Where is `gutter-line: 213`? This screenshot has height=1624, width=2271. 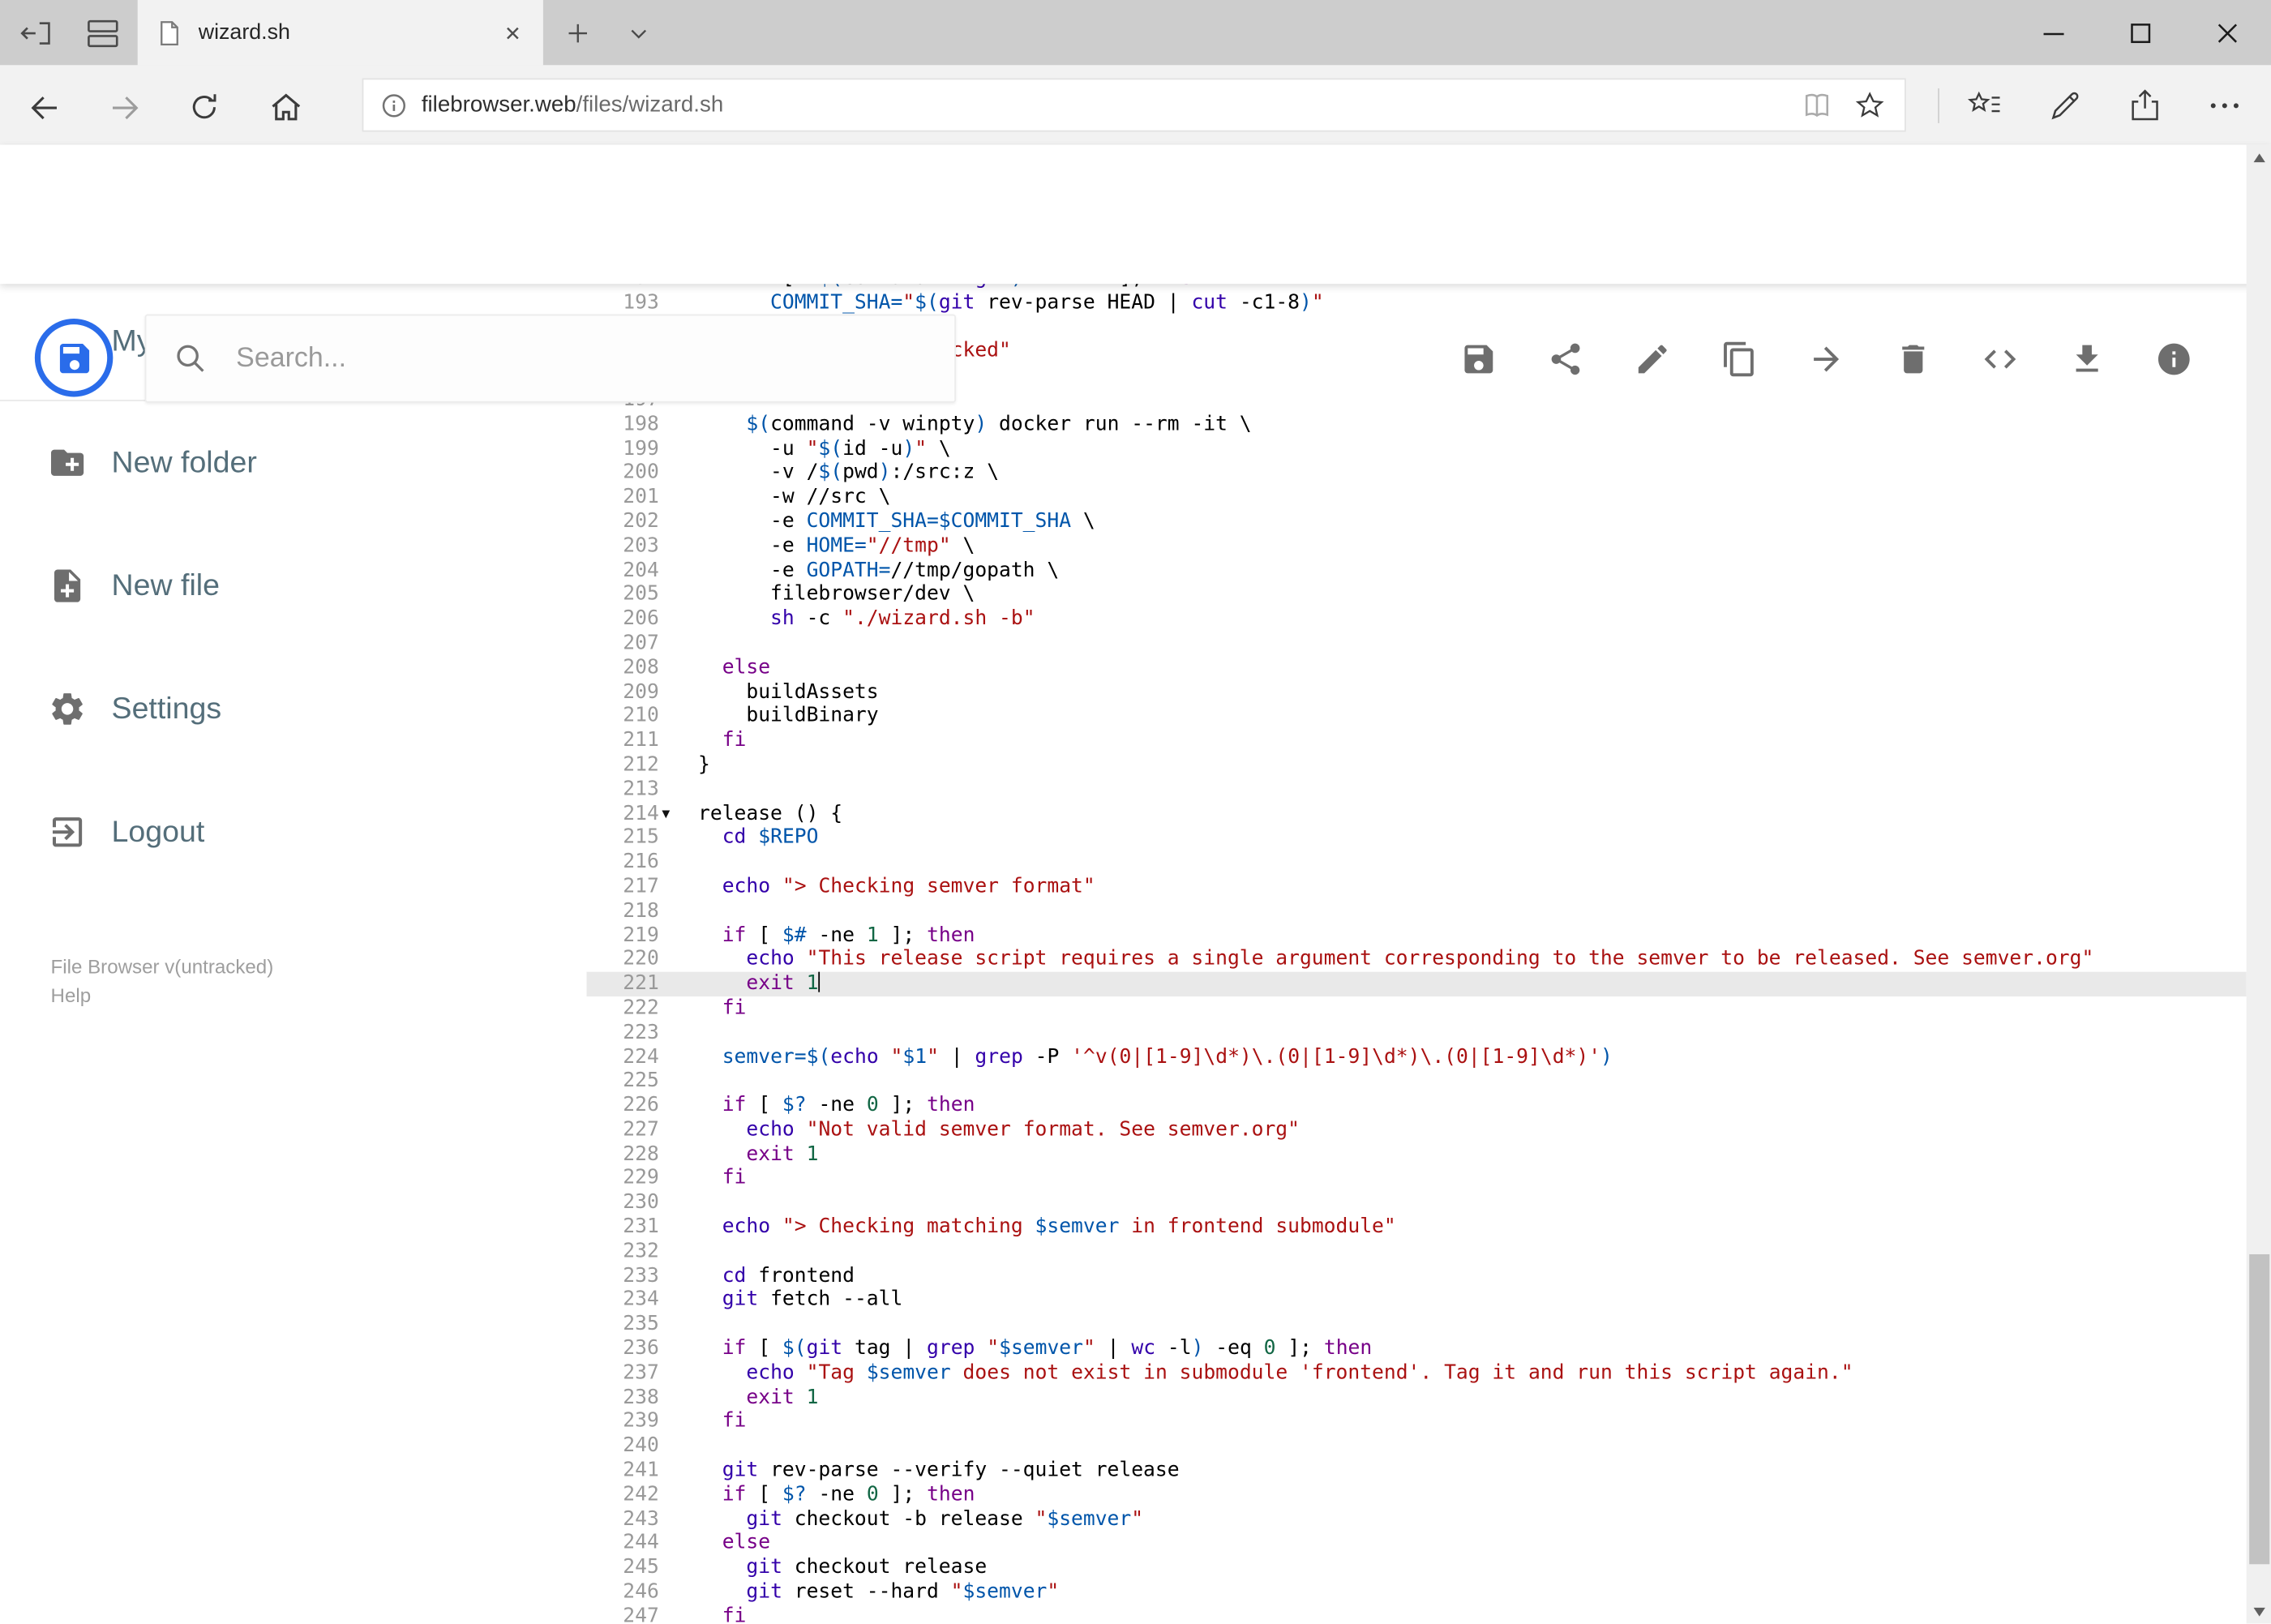
gutter-line: 213 is located at coordinates (642, 790).